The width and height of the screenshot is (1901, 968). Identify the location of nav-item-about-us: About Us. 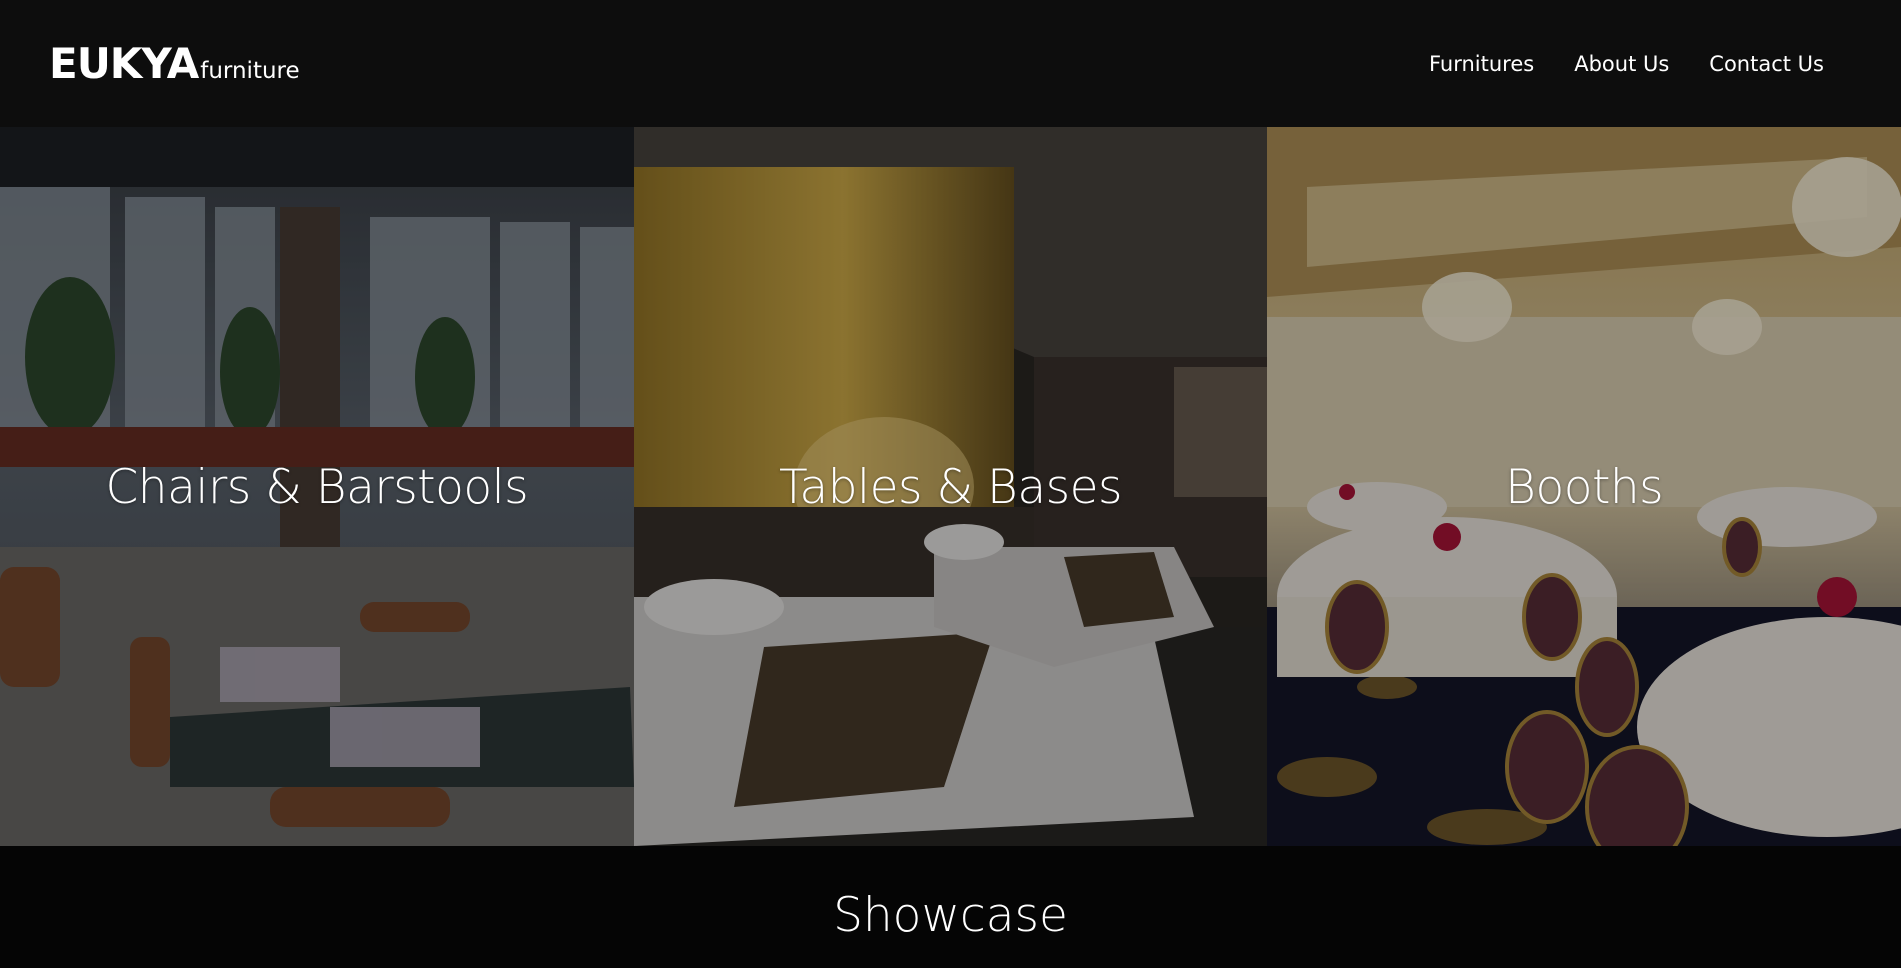
(1621, 64).